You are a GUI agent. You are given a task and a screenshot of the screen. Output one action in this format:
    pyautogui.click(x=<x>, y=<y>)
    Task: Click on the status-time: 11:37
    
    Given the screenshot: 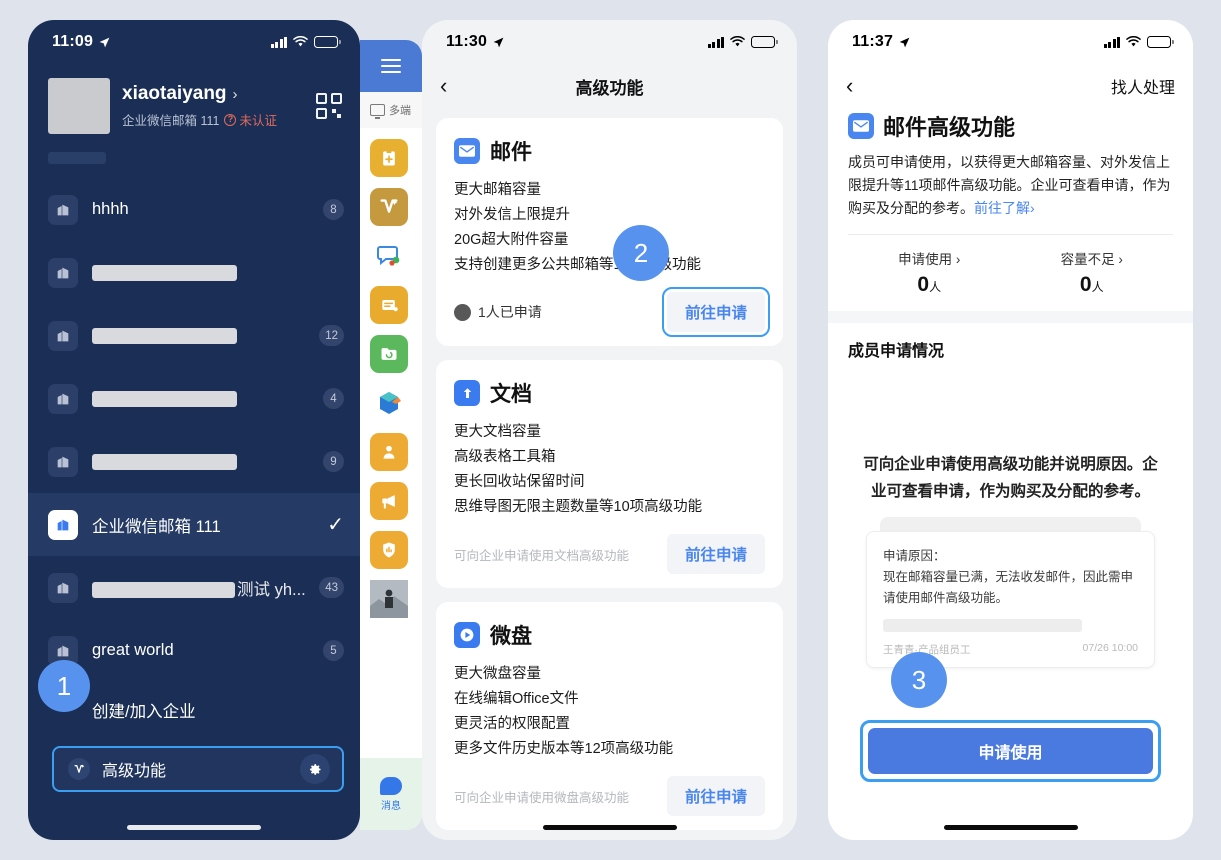 What is the action you would take?
    pyautogui.click(x=873, y=41)
    